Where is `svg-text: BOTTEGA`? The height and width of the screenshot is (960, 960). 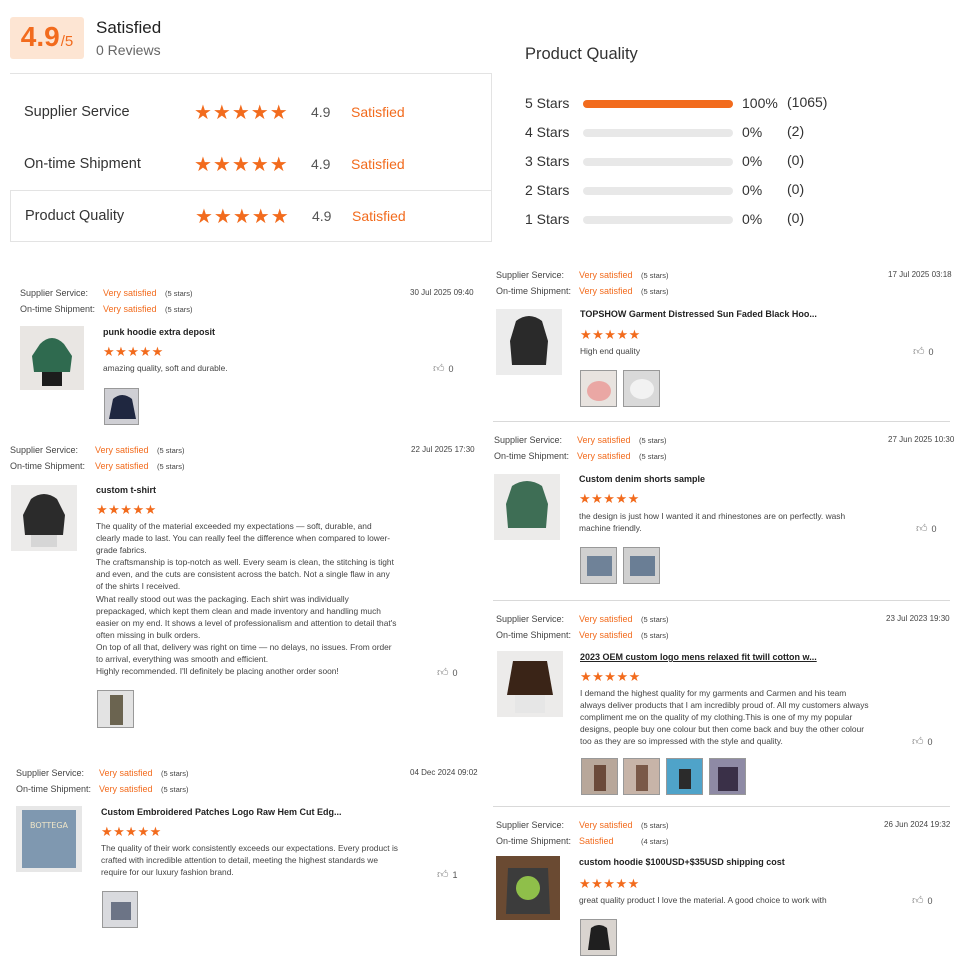
svg-text: BOTTEGA is located at coordinates (49, 825).